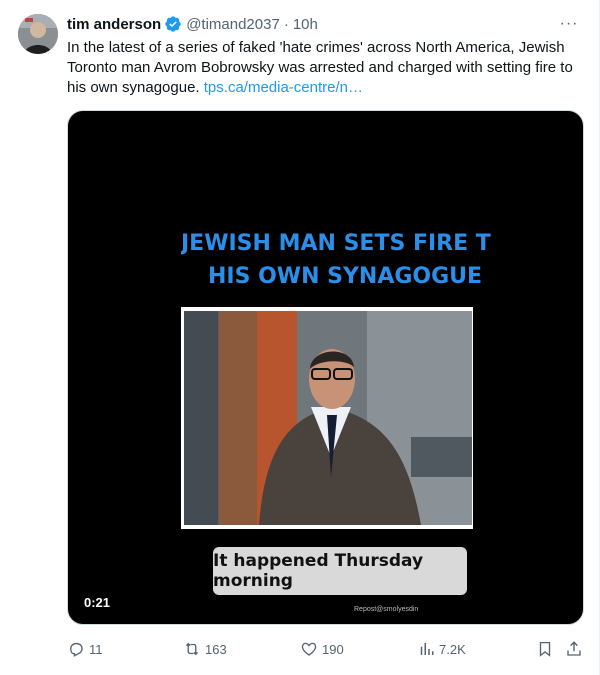 The width and height of the screenshot is (600, 675). I want to click on verified-badge-icon, so click(173, 24).